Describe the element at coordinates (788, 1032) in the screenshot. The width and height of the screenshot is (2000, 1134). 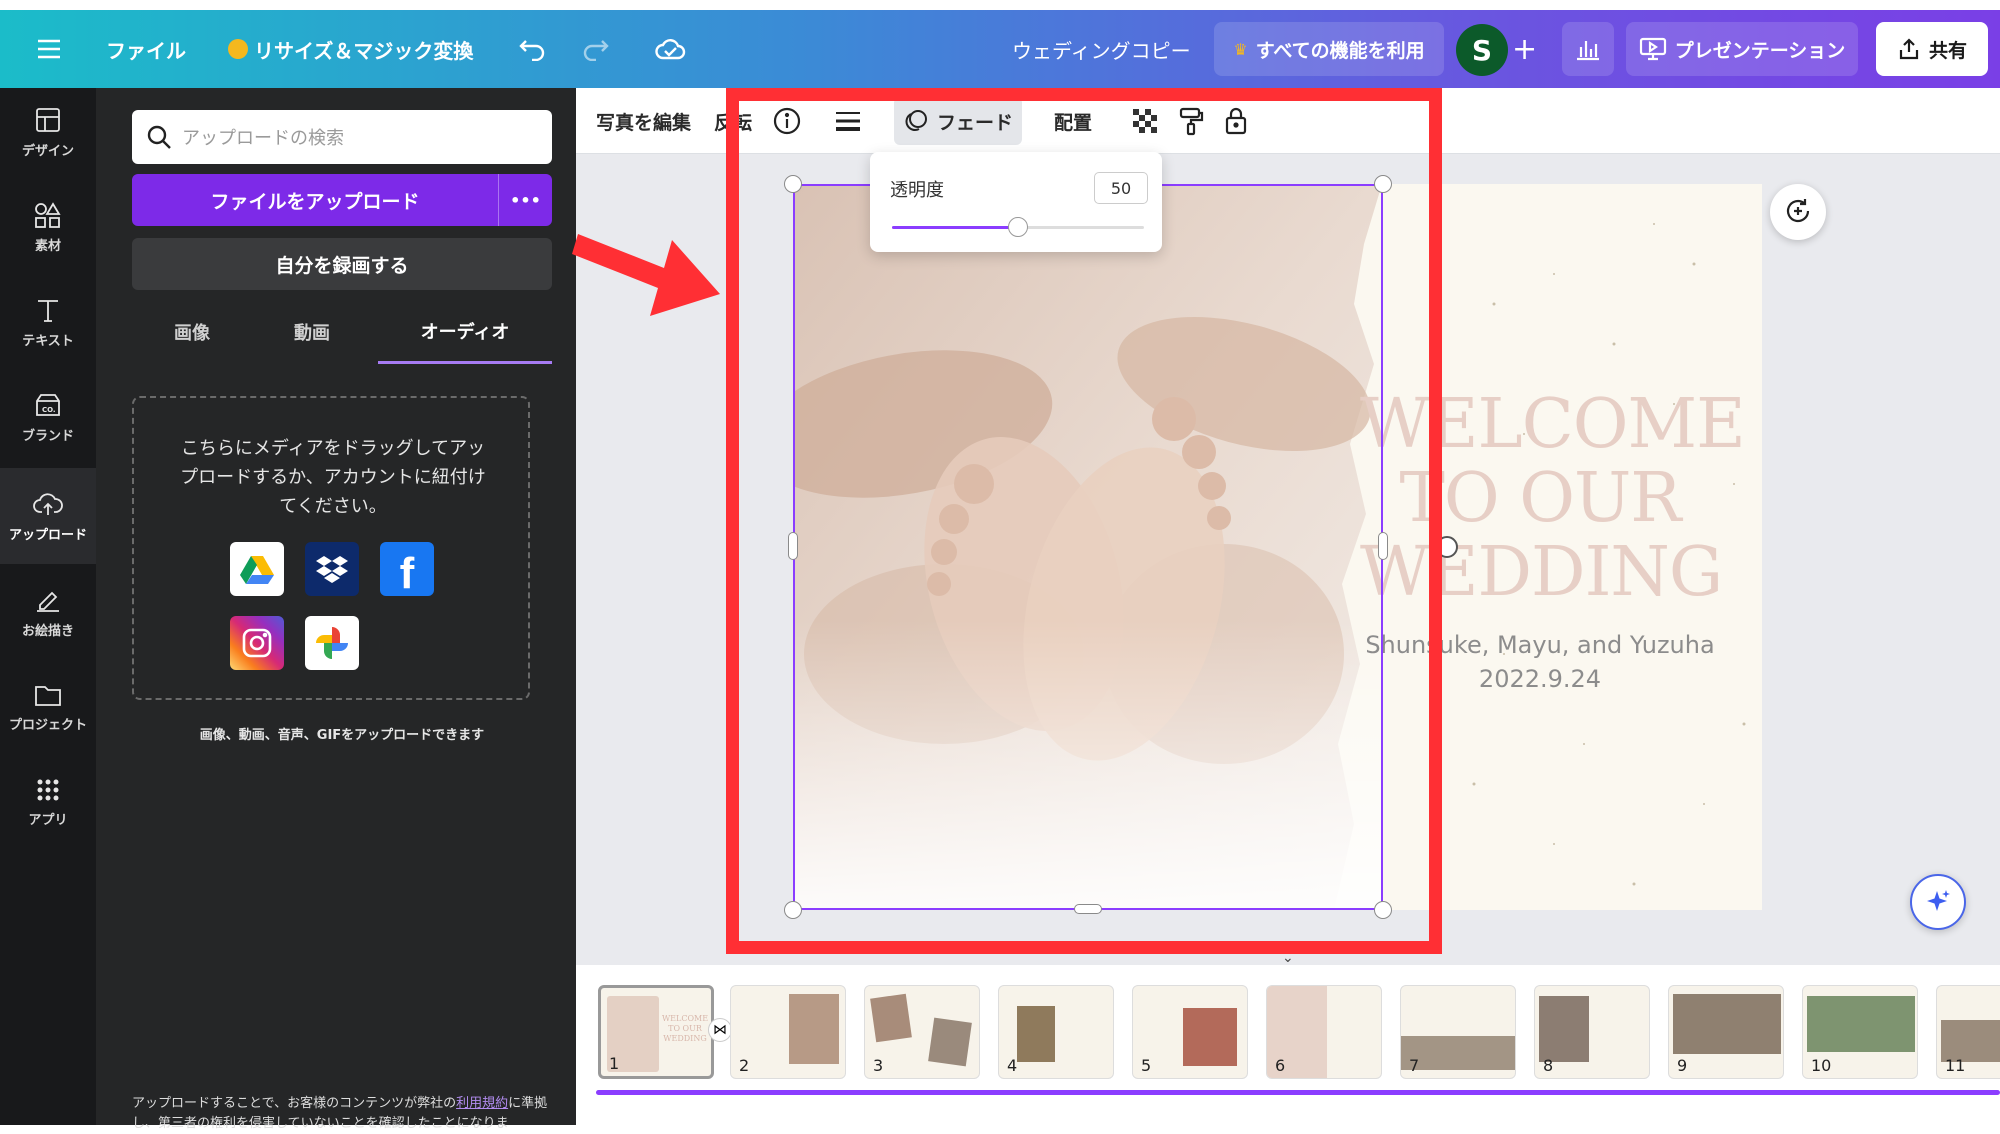
I see `thumbnail-page: 2` at that location.